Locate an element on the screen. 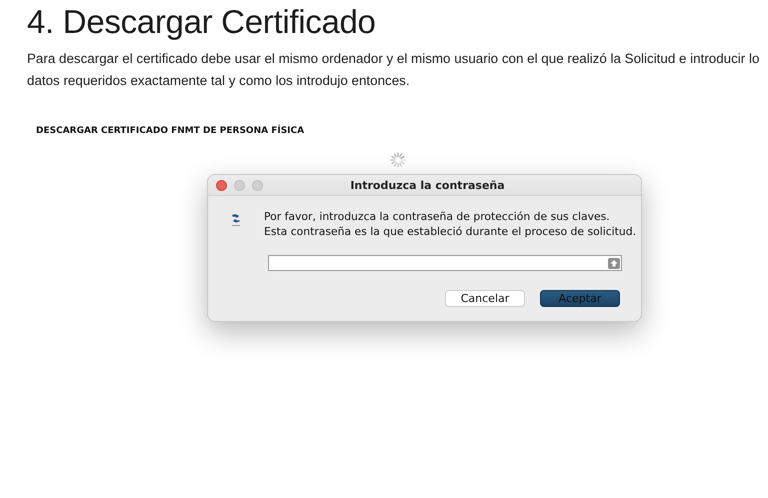  cancel-button: Cancelar is located at coordinates (485, 298).